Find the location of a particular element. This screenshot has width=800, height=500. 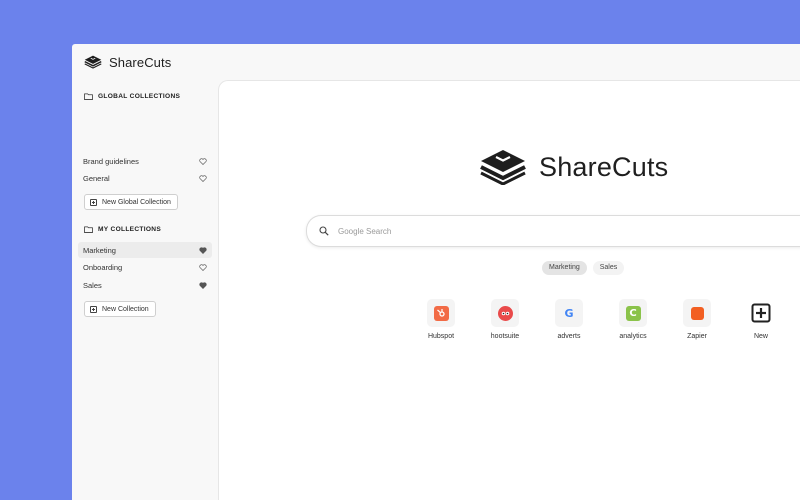

analytics-icon: C is located at coordinates (633, 313).